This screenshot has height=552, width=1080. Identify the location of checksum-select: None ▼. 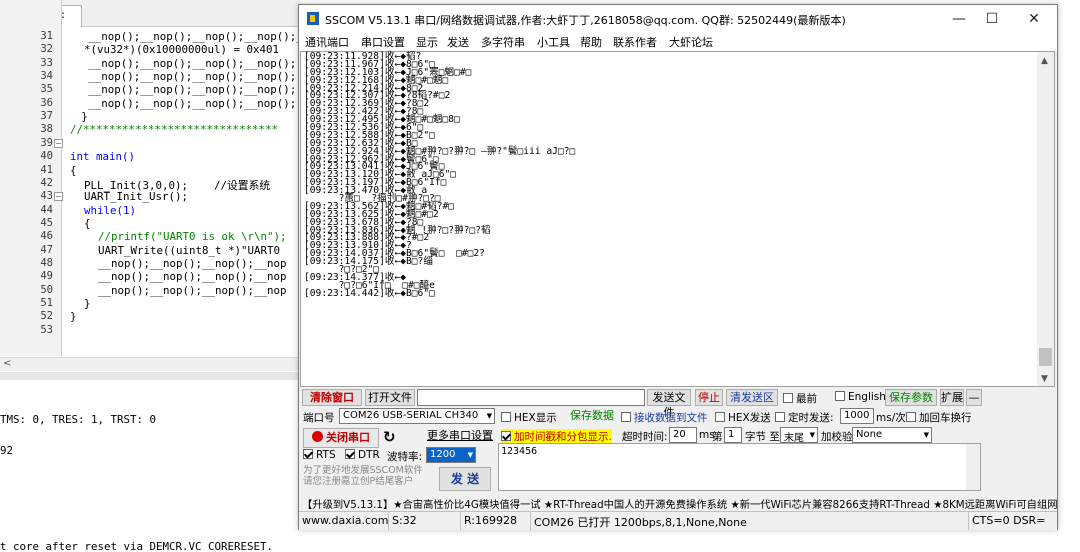
(892, 435).